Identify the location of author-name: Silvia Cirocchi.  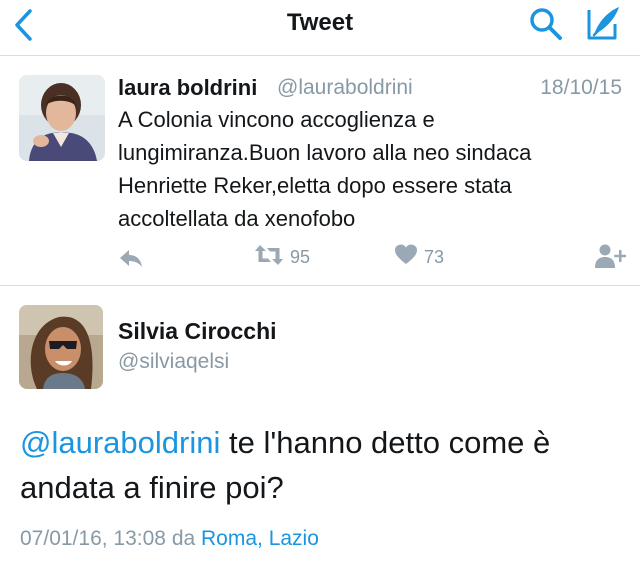
(197, 331).